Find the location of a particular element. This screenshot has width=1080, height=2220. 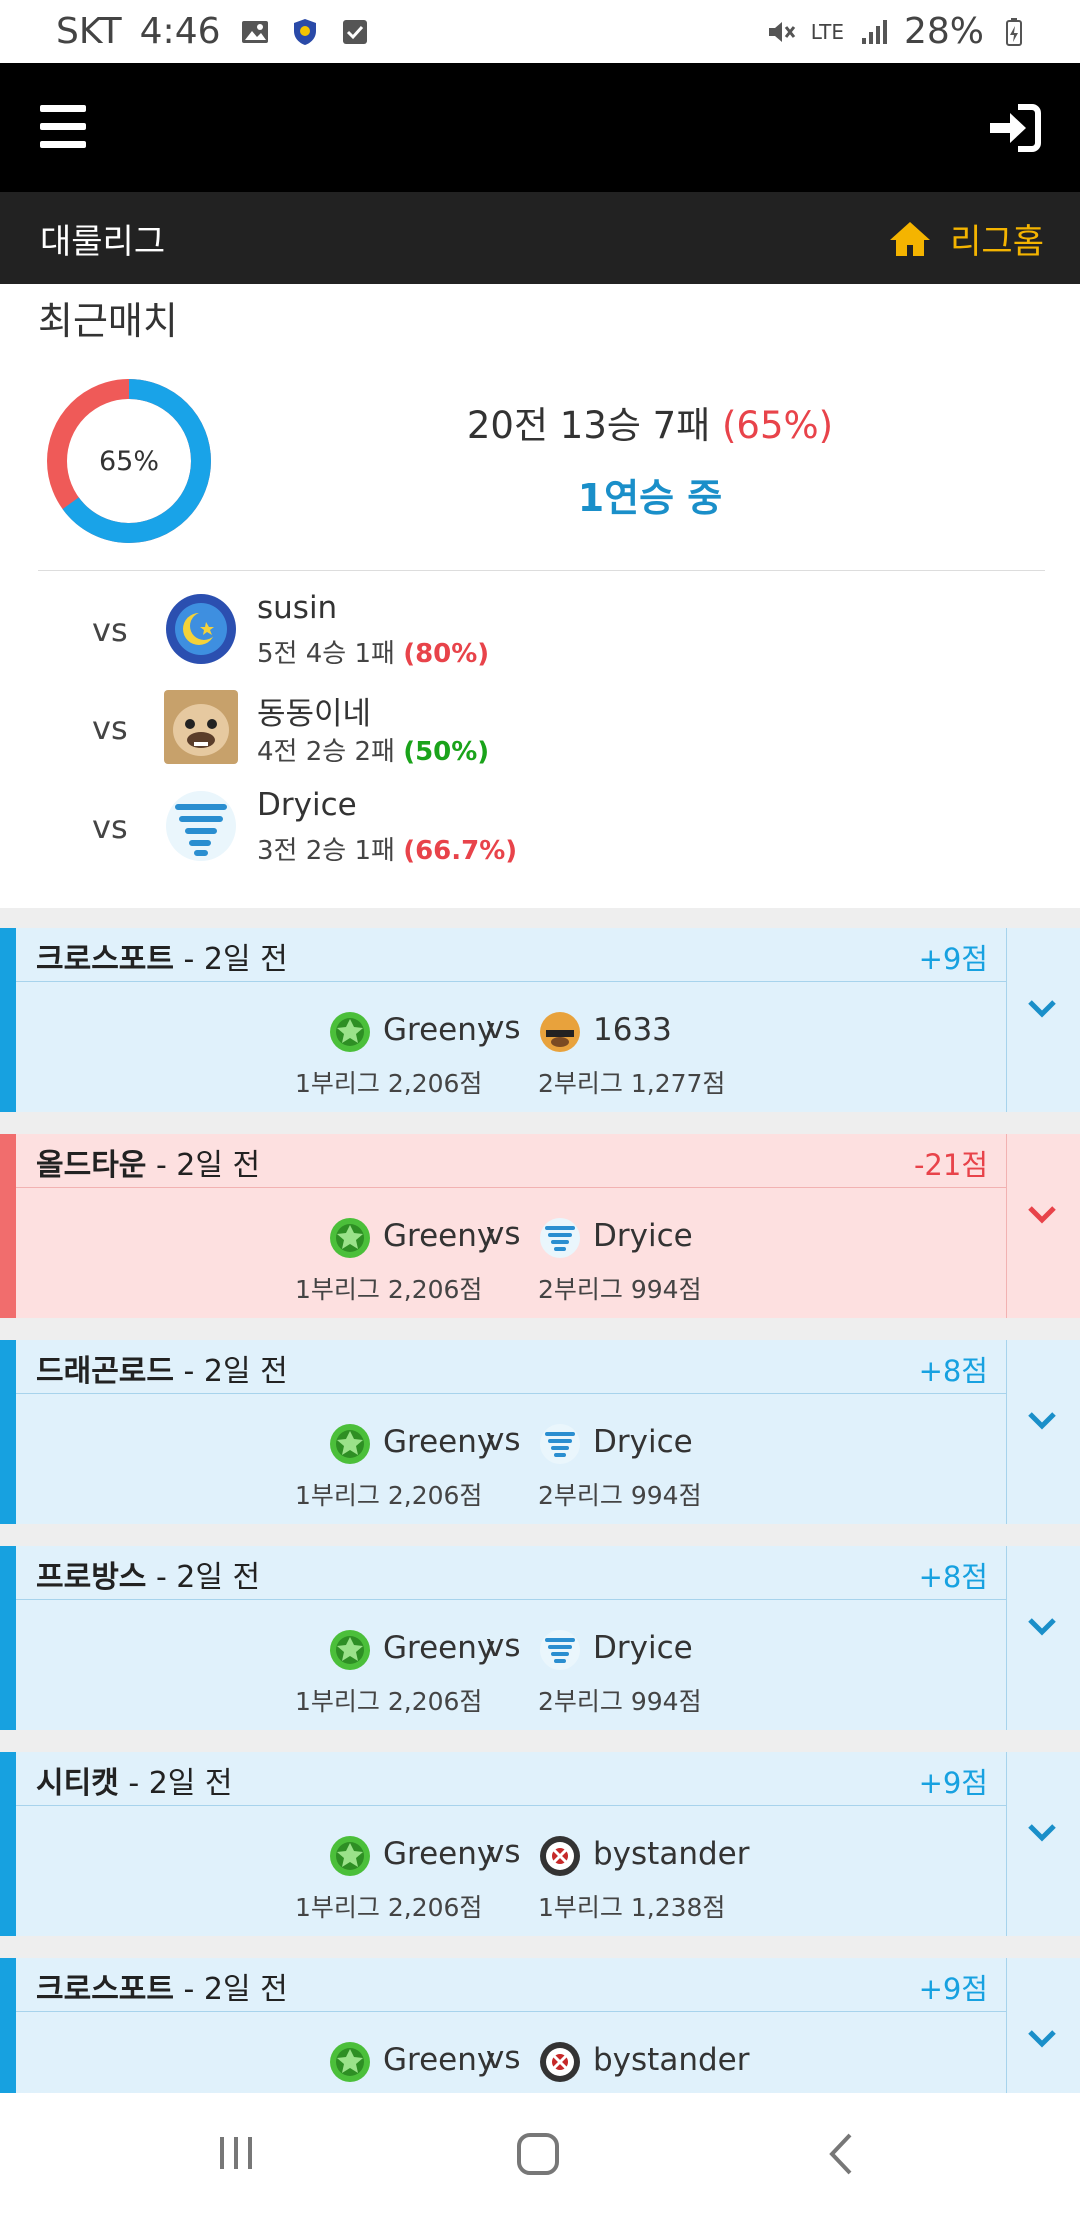

section-gap is located at coordinates (540, 918).